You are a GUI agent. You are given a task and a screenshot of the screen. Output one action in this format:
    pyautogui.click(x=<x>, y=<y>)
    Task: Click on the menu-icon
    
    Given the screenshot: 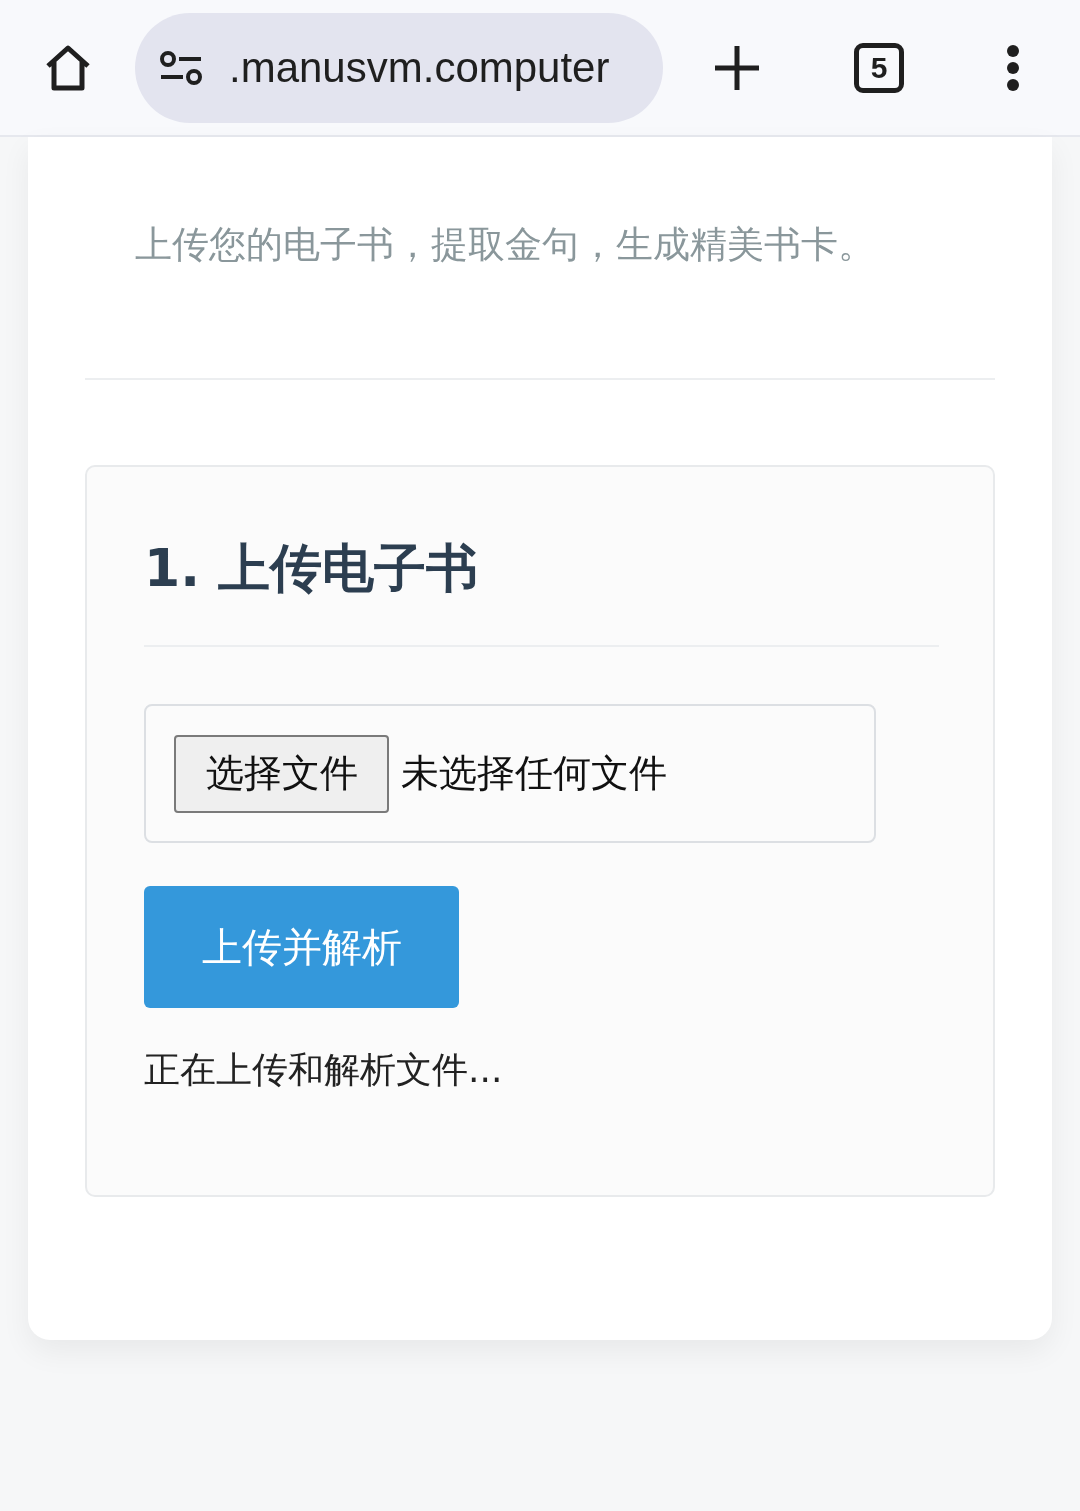 What is the action you would take?
    pyautogui.click(x=1013, y=67)
    